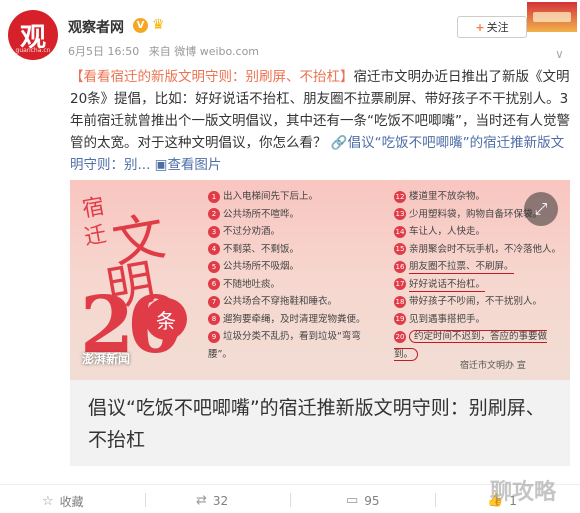 This screenshot has height=513, width=580. Describe the element at coordinates (480, 27) in the screenshot. I see `plus-icon: +` at that location.